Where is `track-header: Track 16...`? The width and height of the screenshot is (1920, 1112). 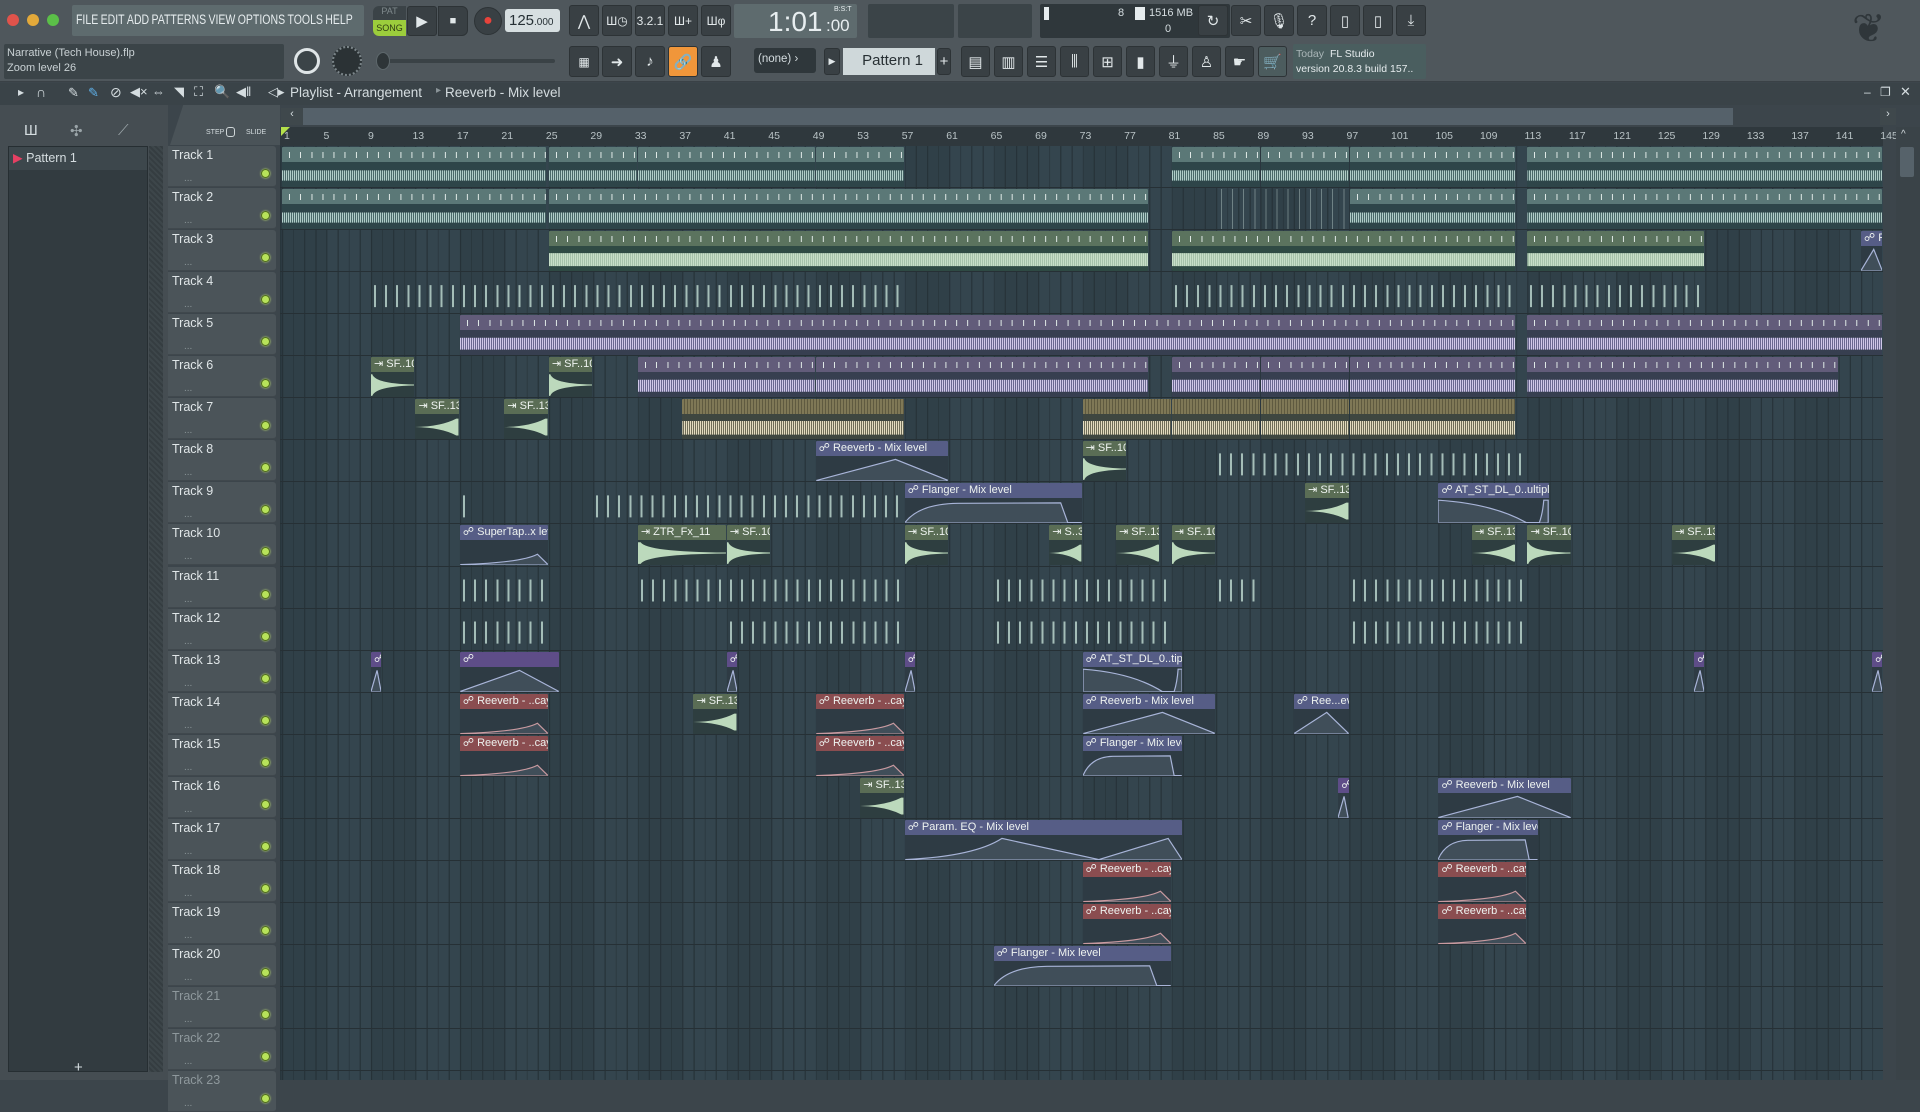 track-header: Track 16... is located at coordinates (222, 797).